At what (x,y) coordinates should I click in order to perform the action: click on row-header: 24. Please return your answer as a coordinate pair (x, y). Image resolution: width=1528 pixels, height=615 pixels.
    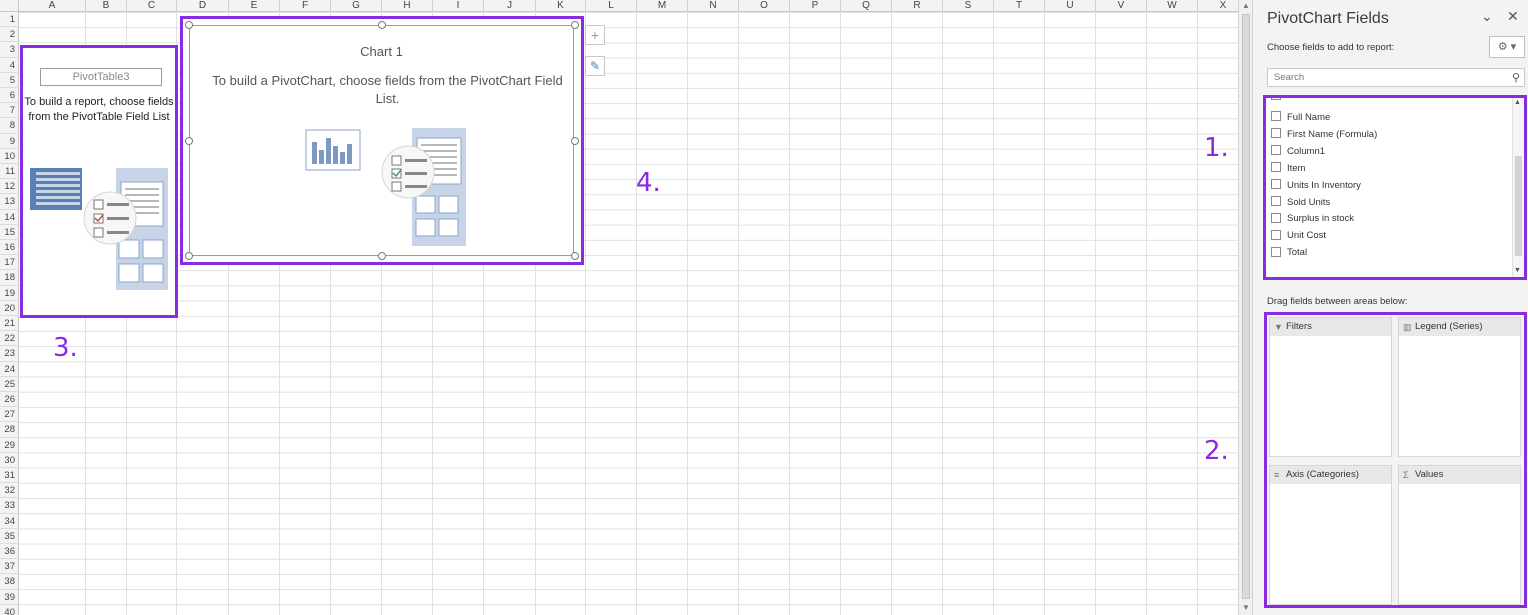
    Looking at the image, I should click on (9, 369).